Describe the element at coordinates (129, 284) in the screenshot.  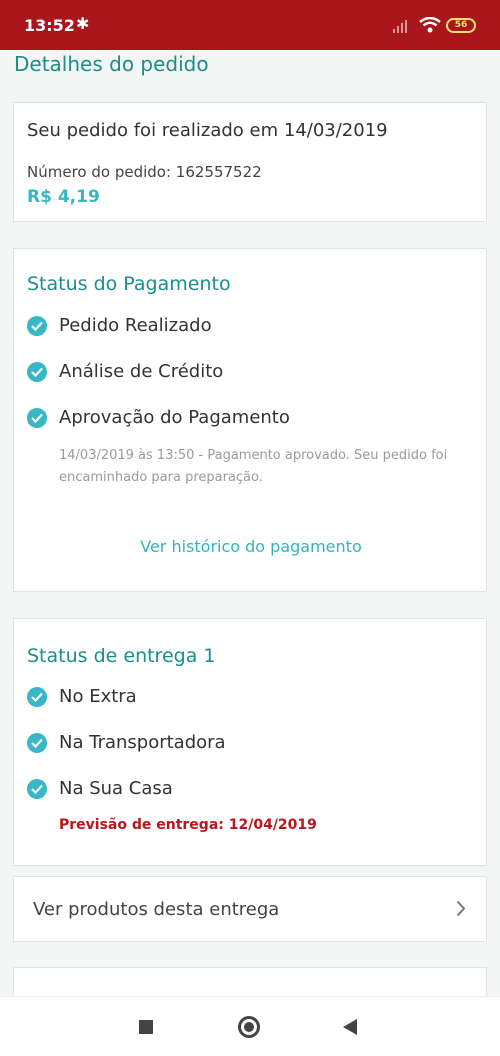
I see `payment-status-title: Status do Pagamento` at that location.